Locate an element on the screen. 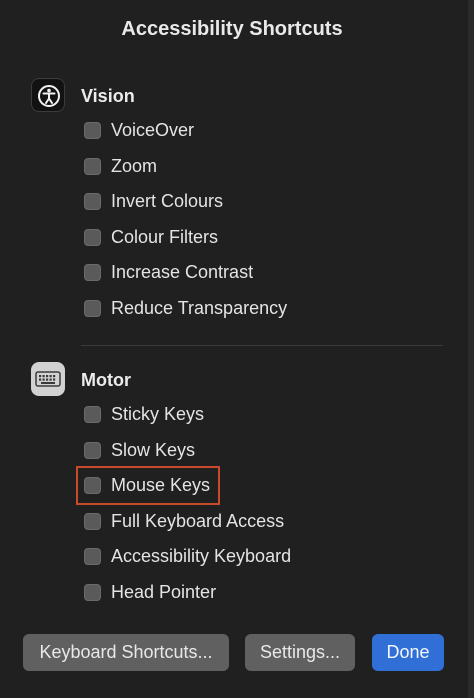  invert-colours-checkbox is located at coordinates (92, 201).